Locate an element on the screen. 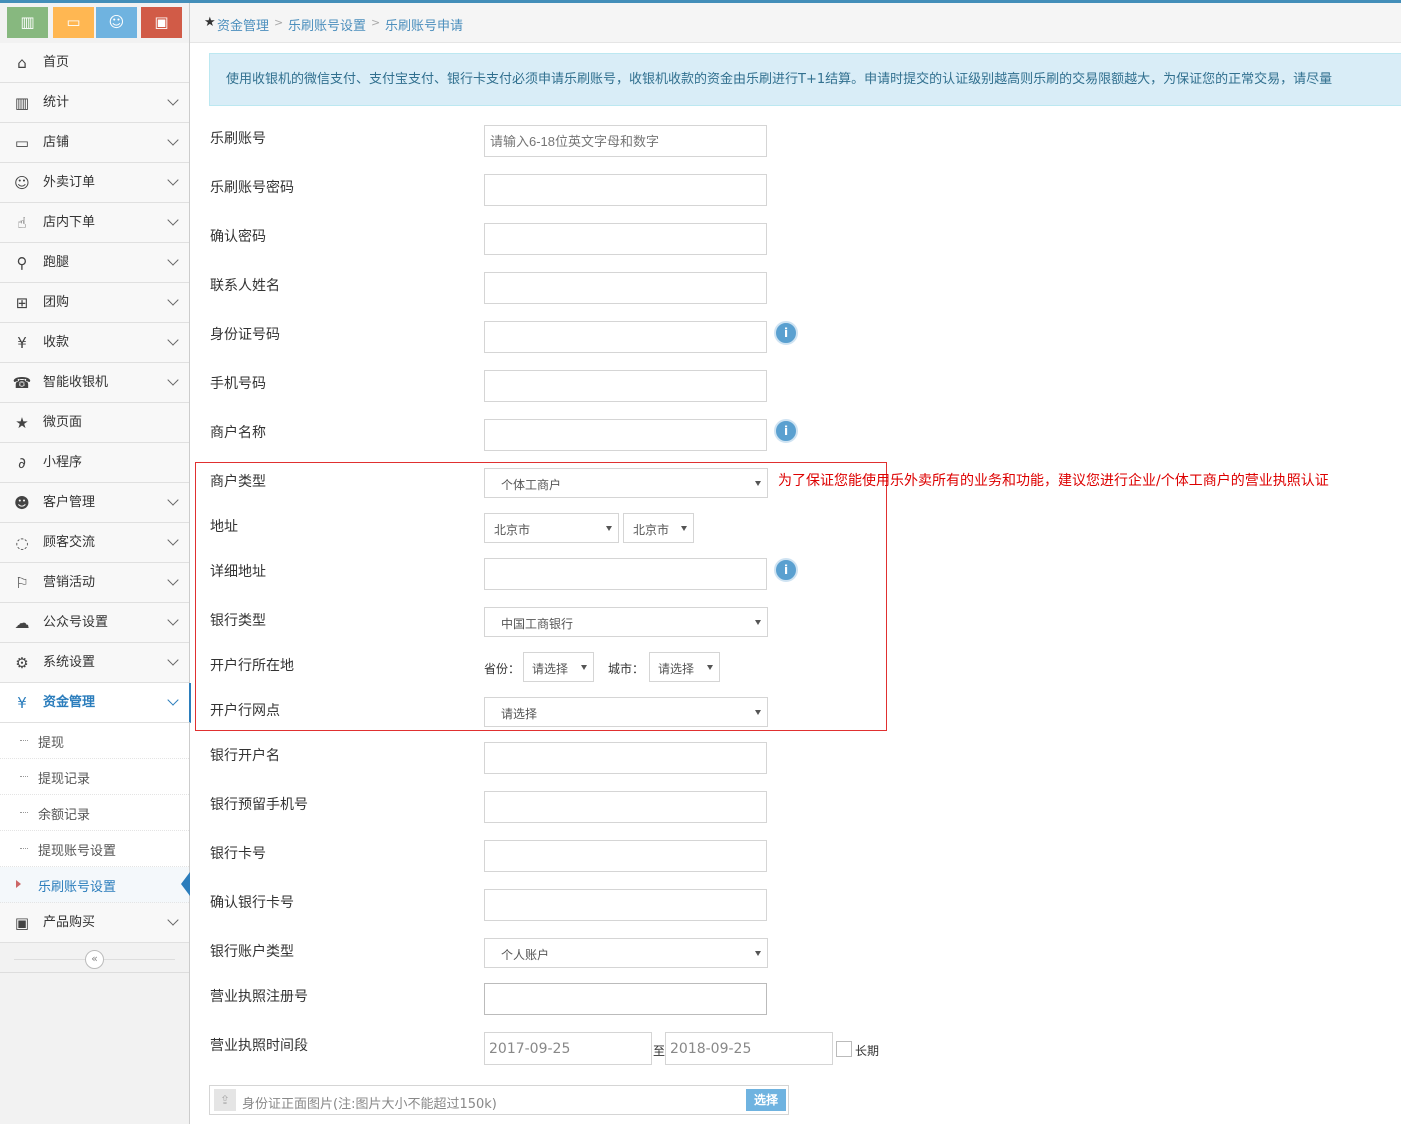 The image size is (1401, 1124). sidebar-item-takeout-orders: ☺ 外卖订单 is located at coordinates (94, 183).